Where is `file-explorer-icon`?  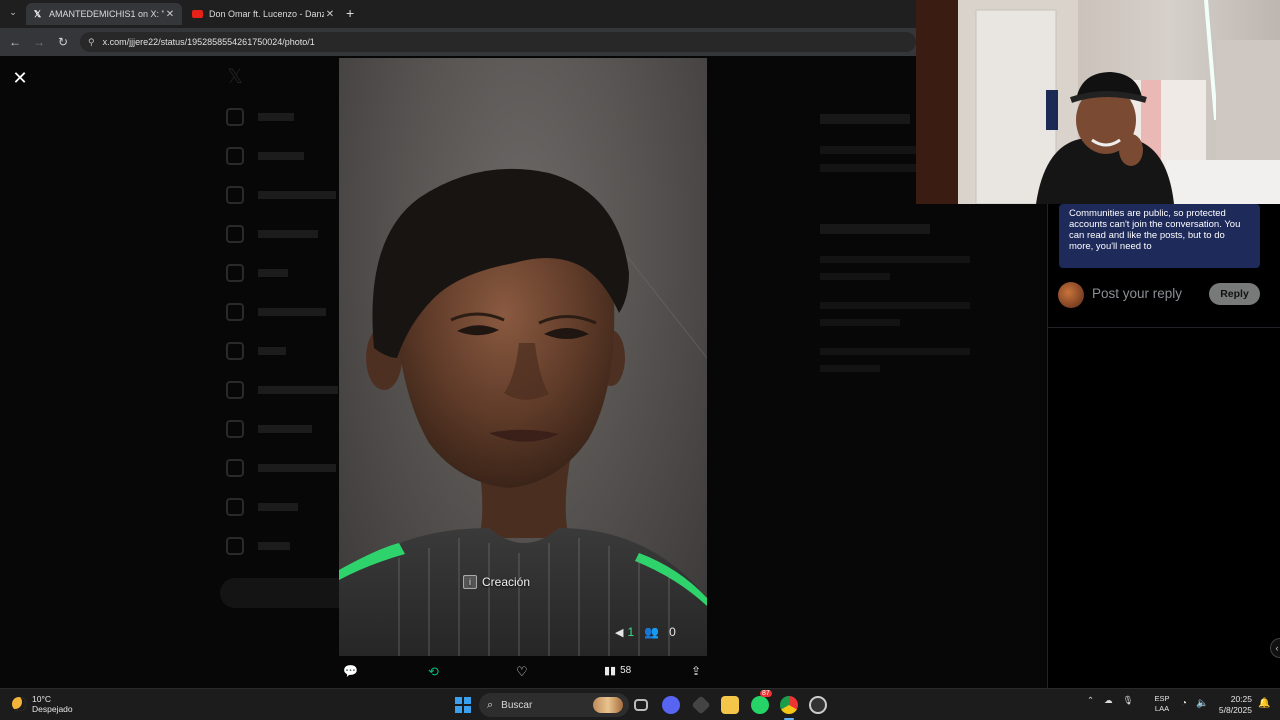 file-explorer-icon is located at coordinates (730, 705).